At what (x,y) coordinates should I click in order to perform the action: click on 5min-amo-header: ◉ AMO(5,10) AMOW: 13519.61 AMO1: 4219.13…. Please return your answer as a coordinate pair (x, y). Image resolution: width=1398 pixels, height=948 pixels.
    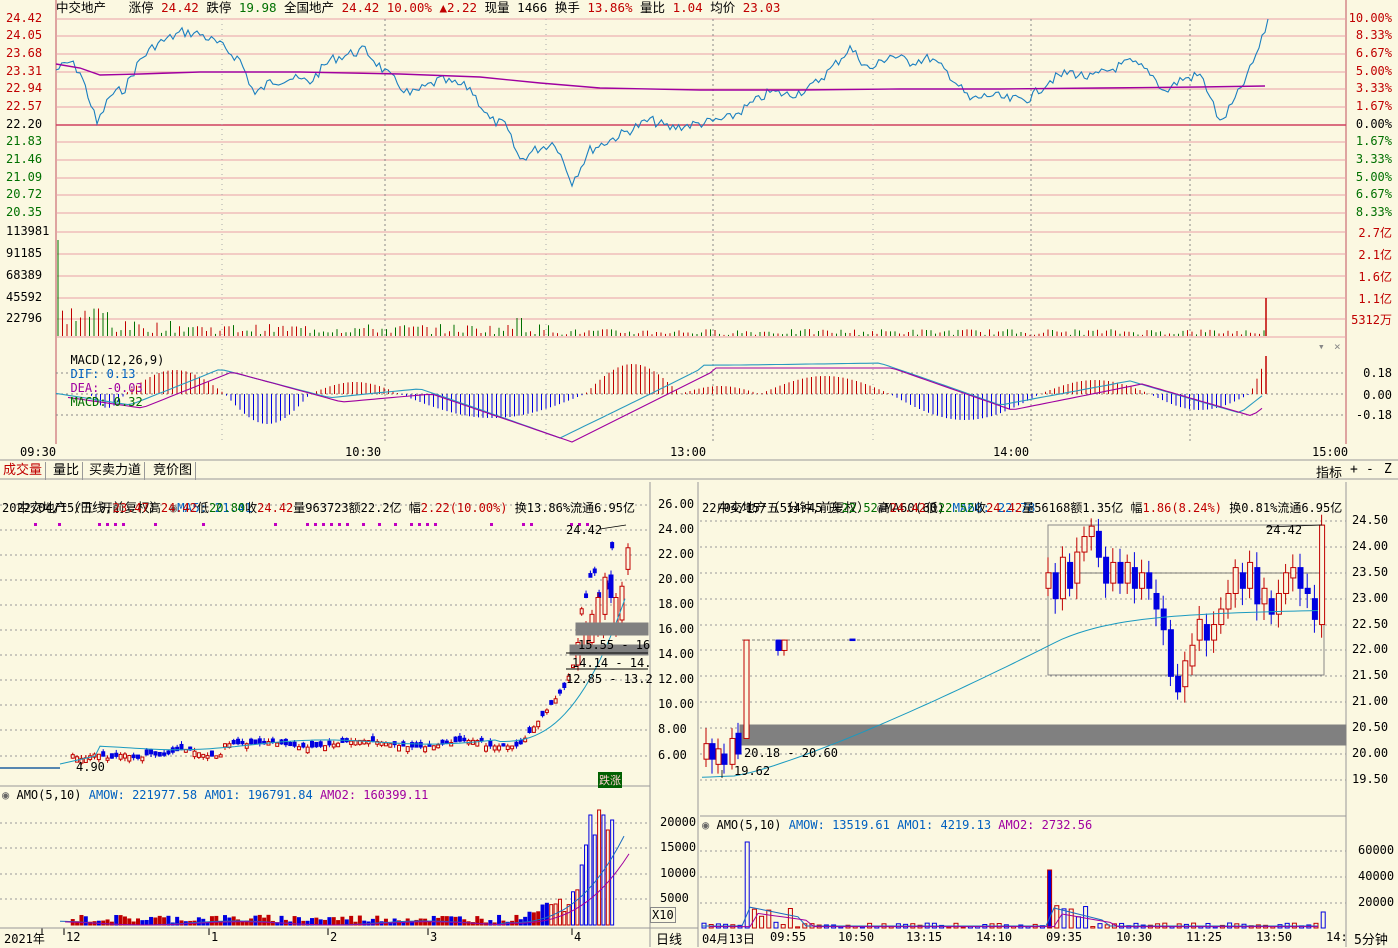
    Looking at the image, I should click on (897, 825).